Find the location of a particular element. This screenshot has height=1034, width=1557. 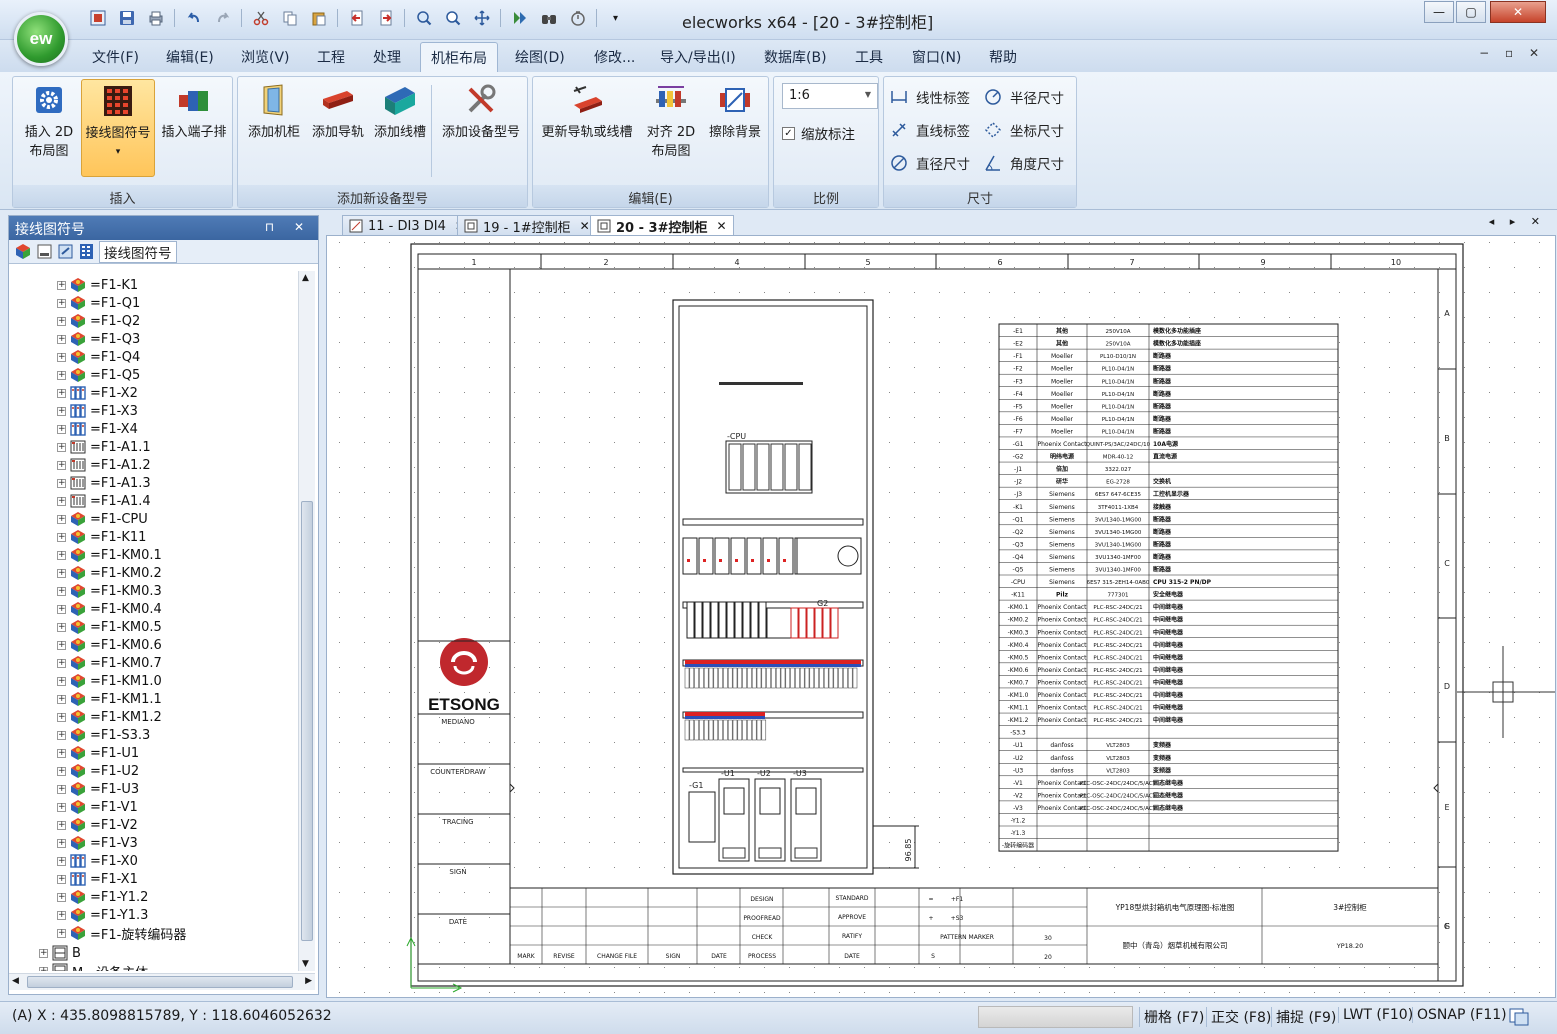

angle-dim-button: 角度尺寸 is located at coordinates (1024, 163).